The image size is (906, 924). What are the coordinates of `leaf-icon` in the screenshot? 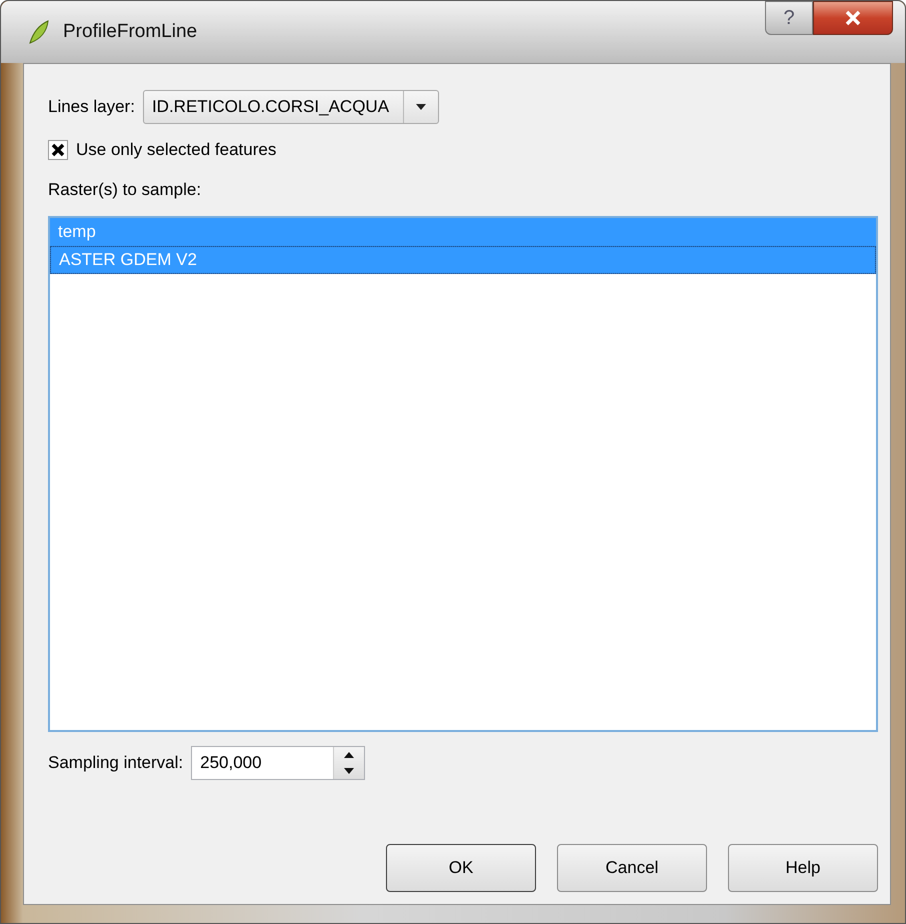 It's located at (39, 32).